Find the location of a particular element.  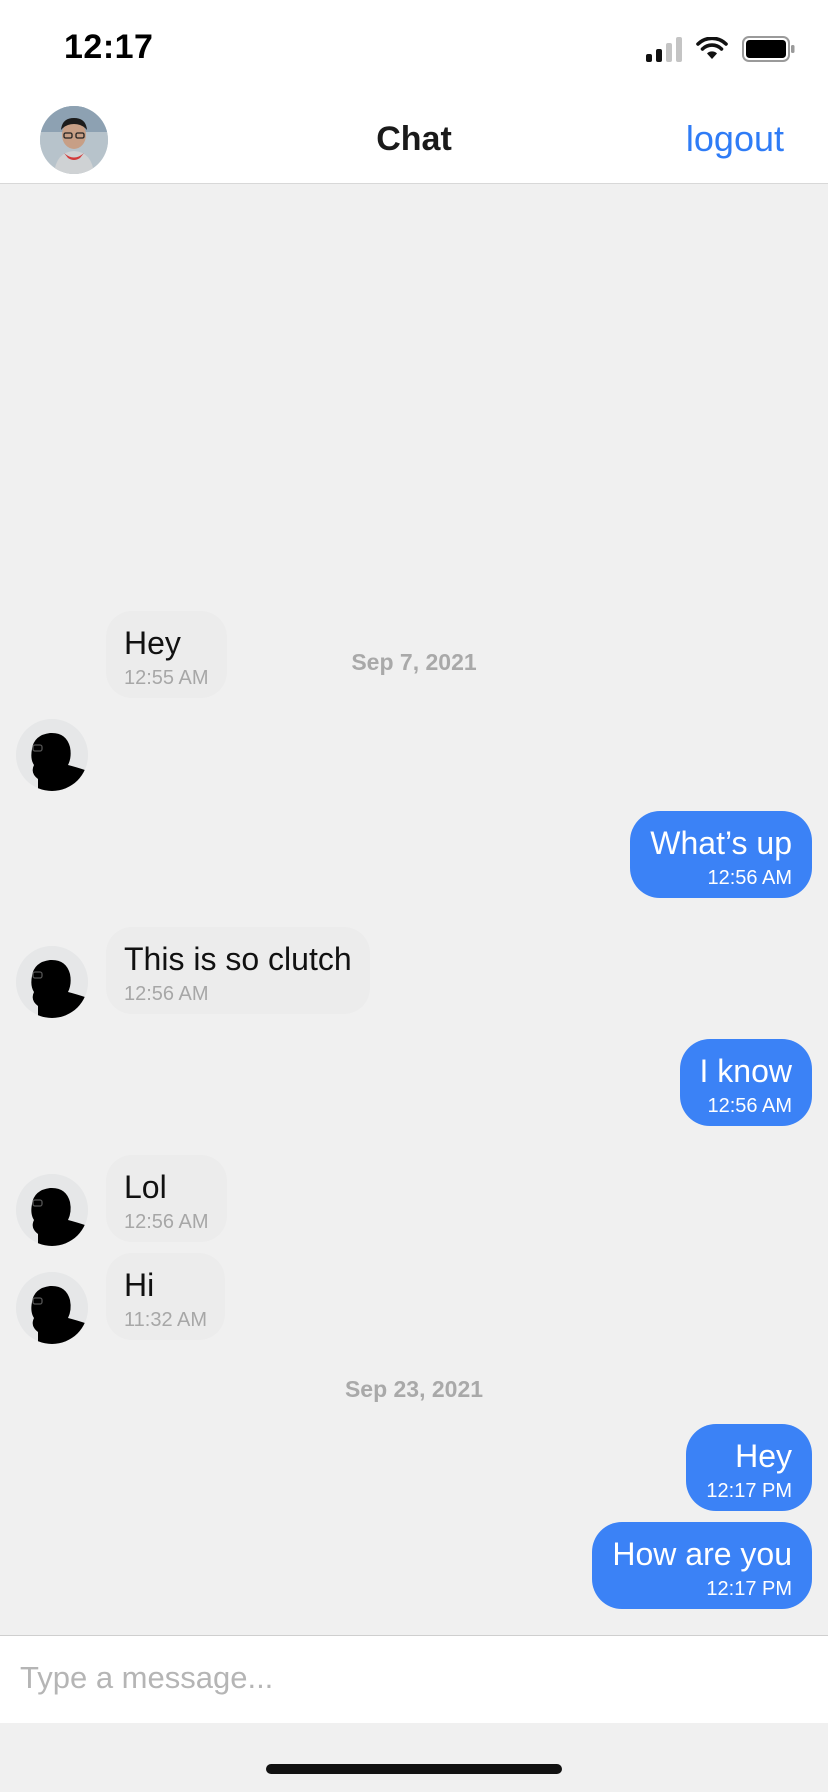

message-text: Hi is located at coordinates (139, 1285).